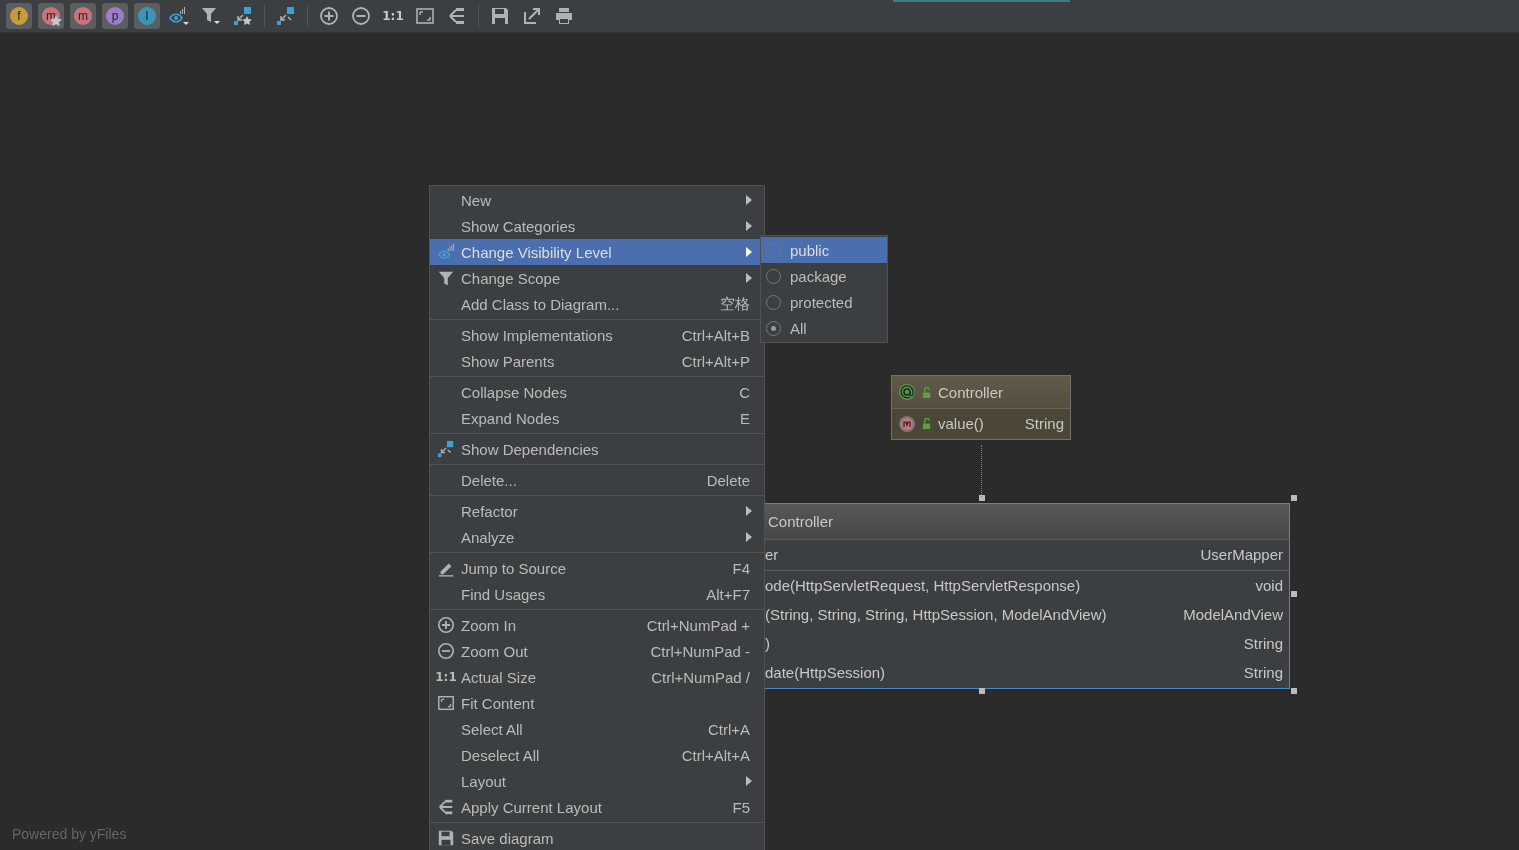 This screenshot has height=850, width=1519. Describe the element at coordinates (907, 423) in the screenshot. I see `method-icon` at that location.